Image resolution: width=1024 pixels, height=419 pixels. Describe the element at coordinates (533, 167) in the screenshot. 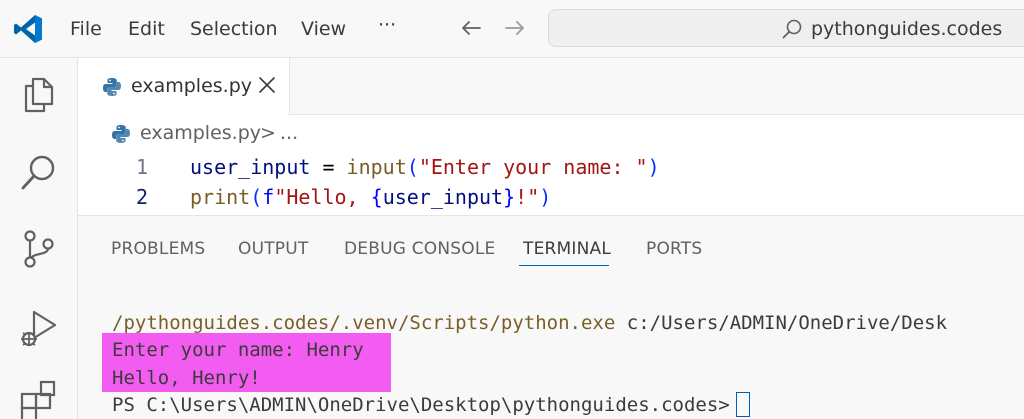

I see `code-token: "Enter your name: "` at that location.